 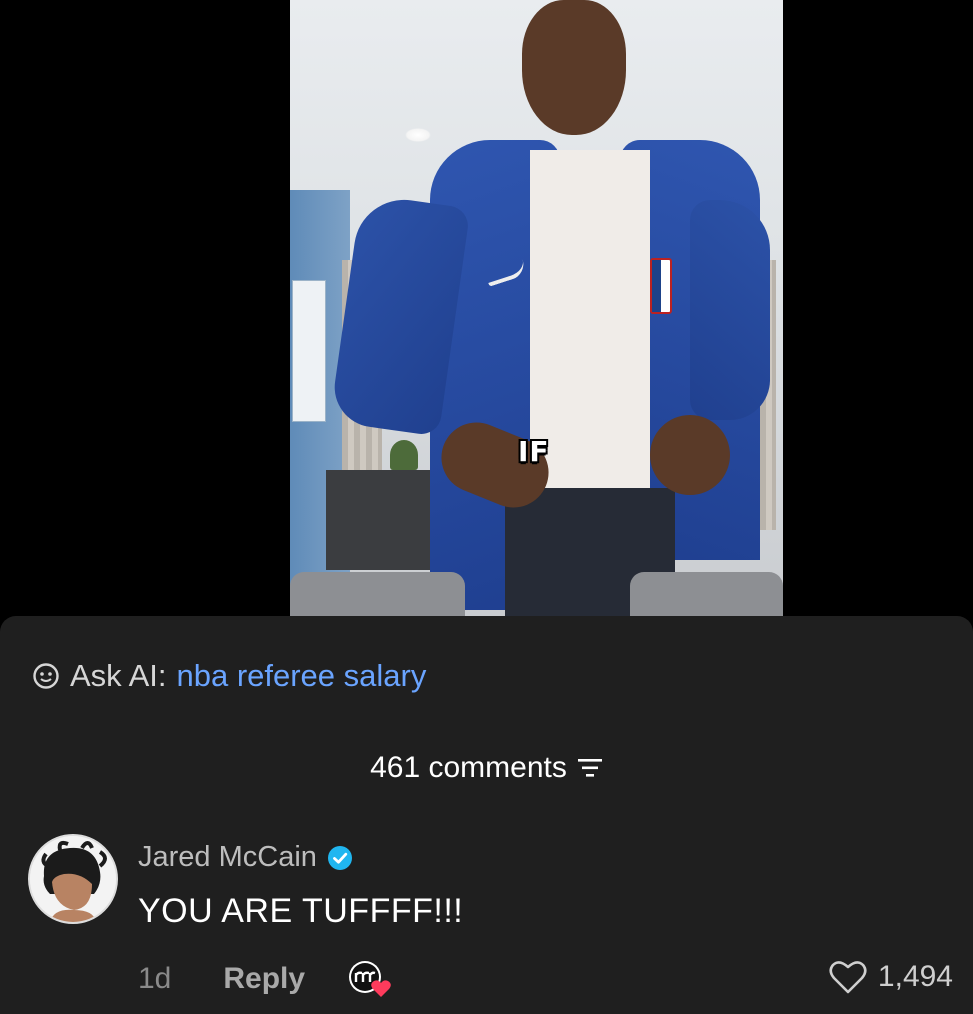 I want to click on comment-meta: 1d Reply, so click(x=265, y=979).